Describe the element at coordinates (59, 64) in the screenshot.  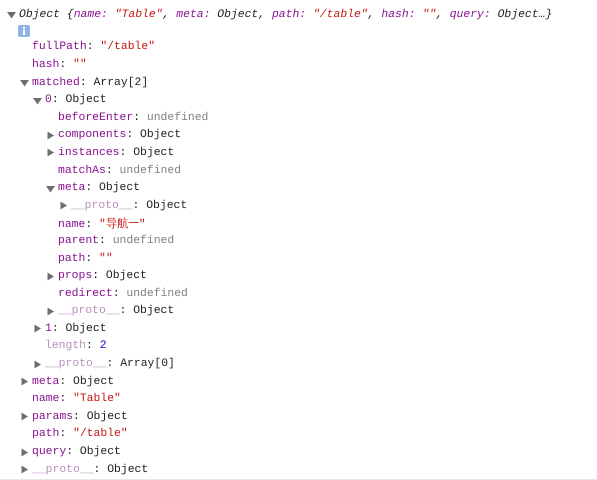
I see `property-entry: hash: ""` at that location.